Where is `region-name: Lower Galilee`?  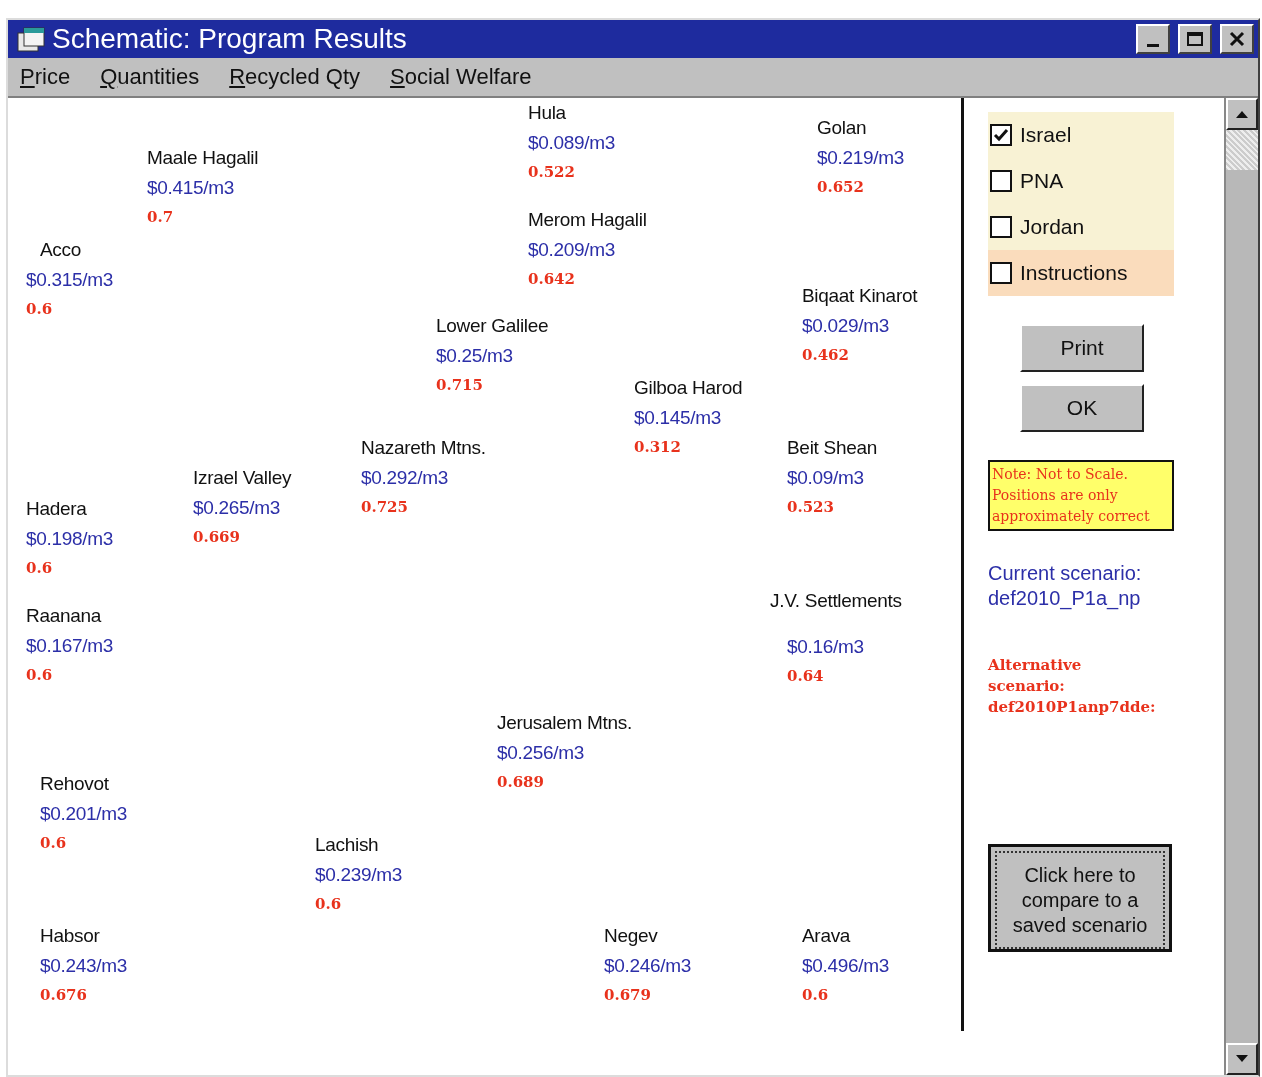 region-name: Lower Galilee is located at coordinates (492, 326).